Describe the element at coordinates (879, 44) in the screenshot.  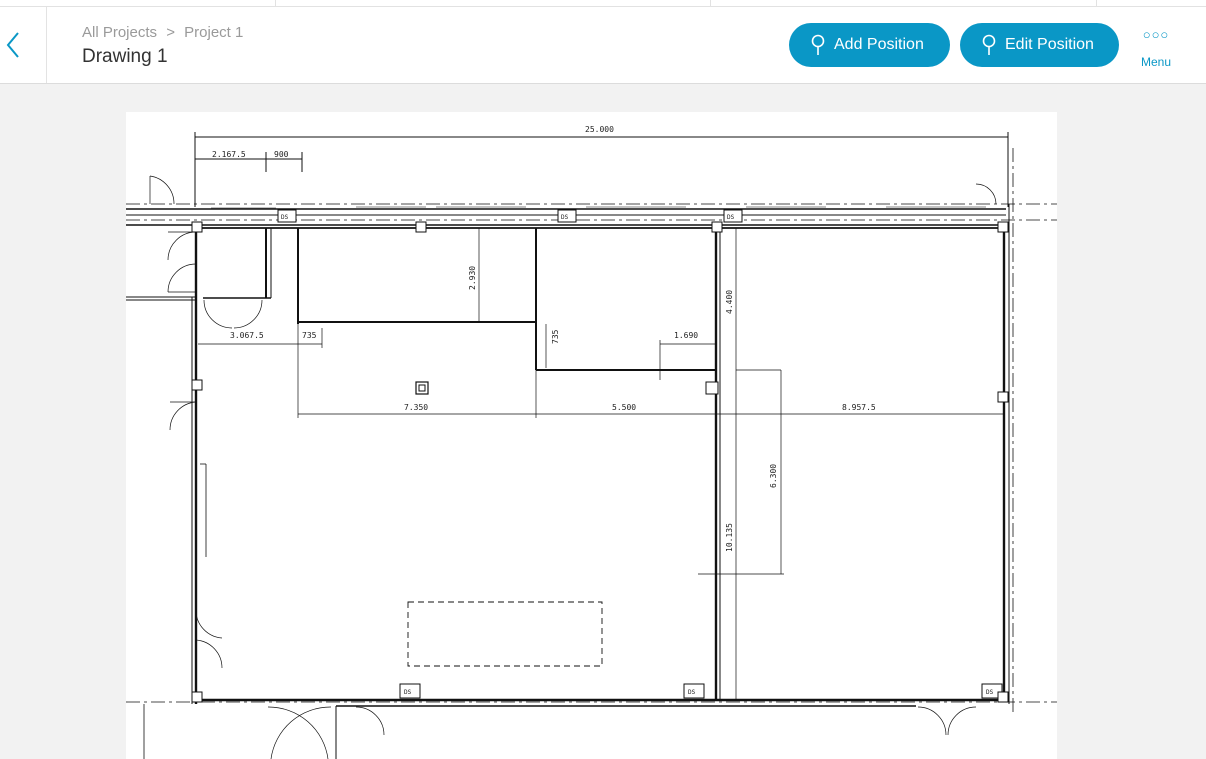
I see `add-position-label: Add Position` at that location.